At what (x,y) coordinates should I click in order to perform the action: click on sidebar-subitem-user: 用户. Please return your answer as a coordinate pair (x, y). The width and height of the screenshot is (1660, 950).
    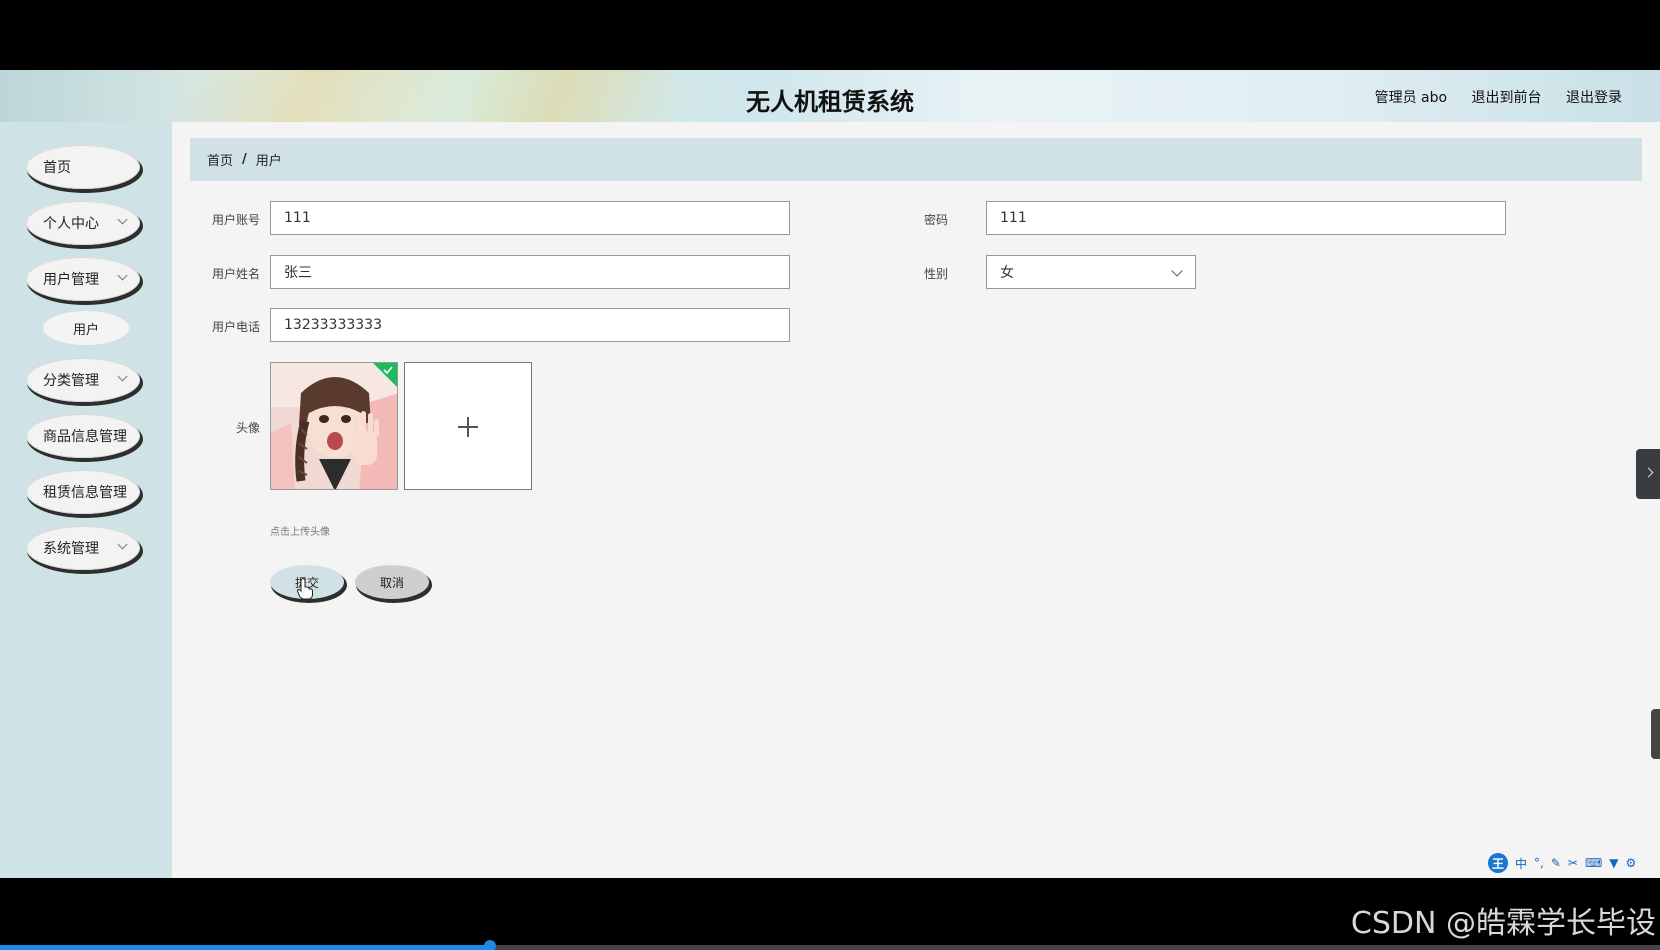
    Looking at the image, I should click on (86, 328).